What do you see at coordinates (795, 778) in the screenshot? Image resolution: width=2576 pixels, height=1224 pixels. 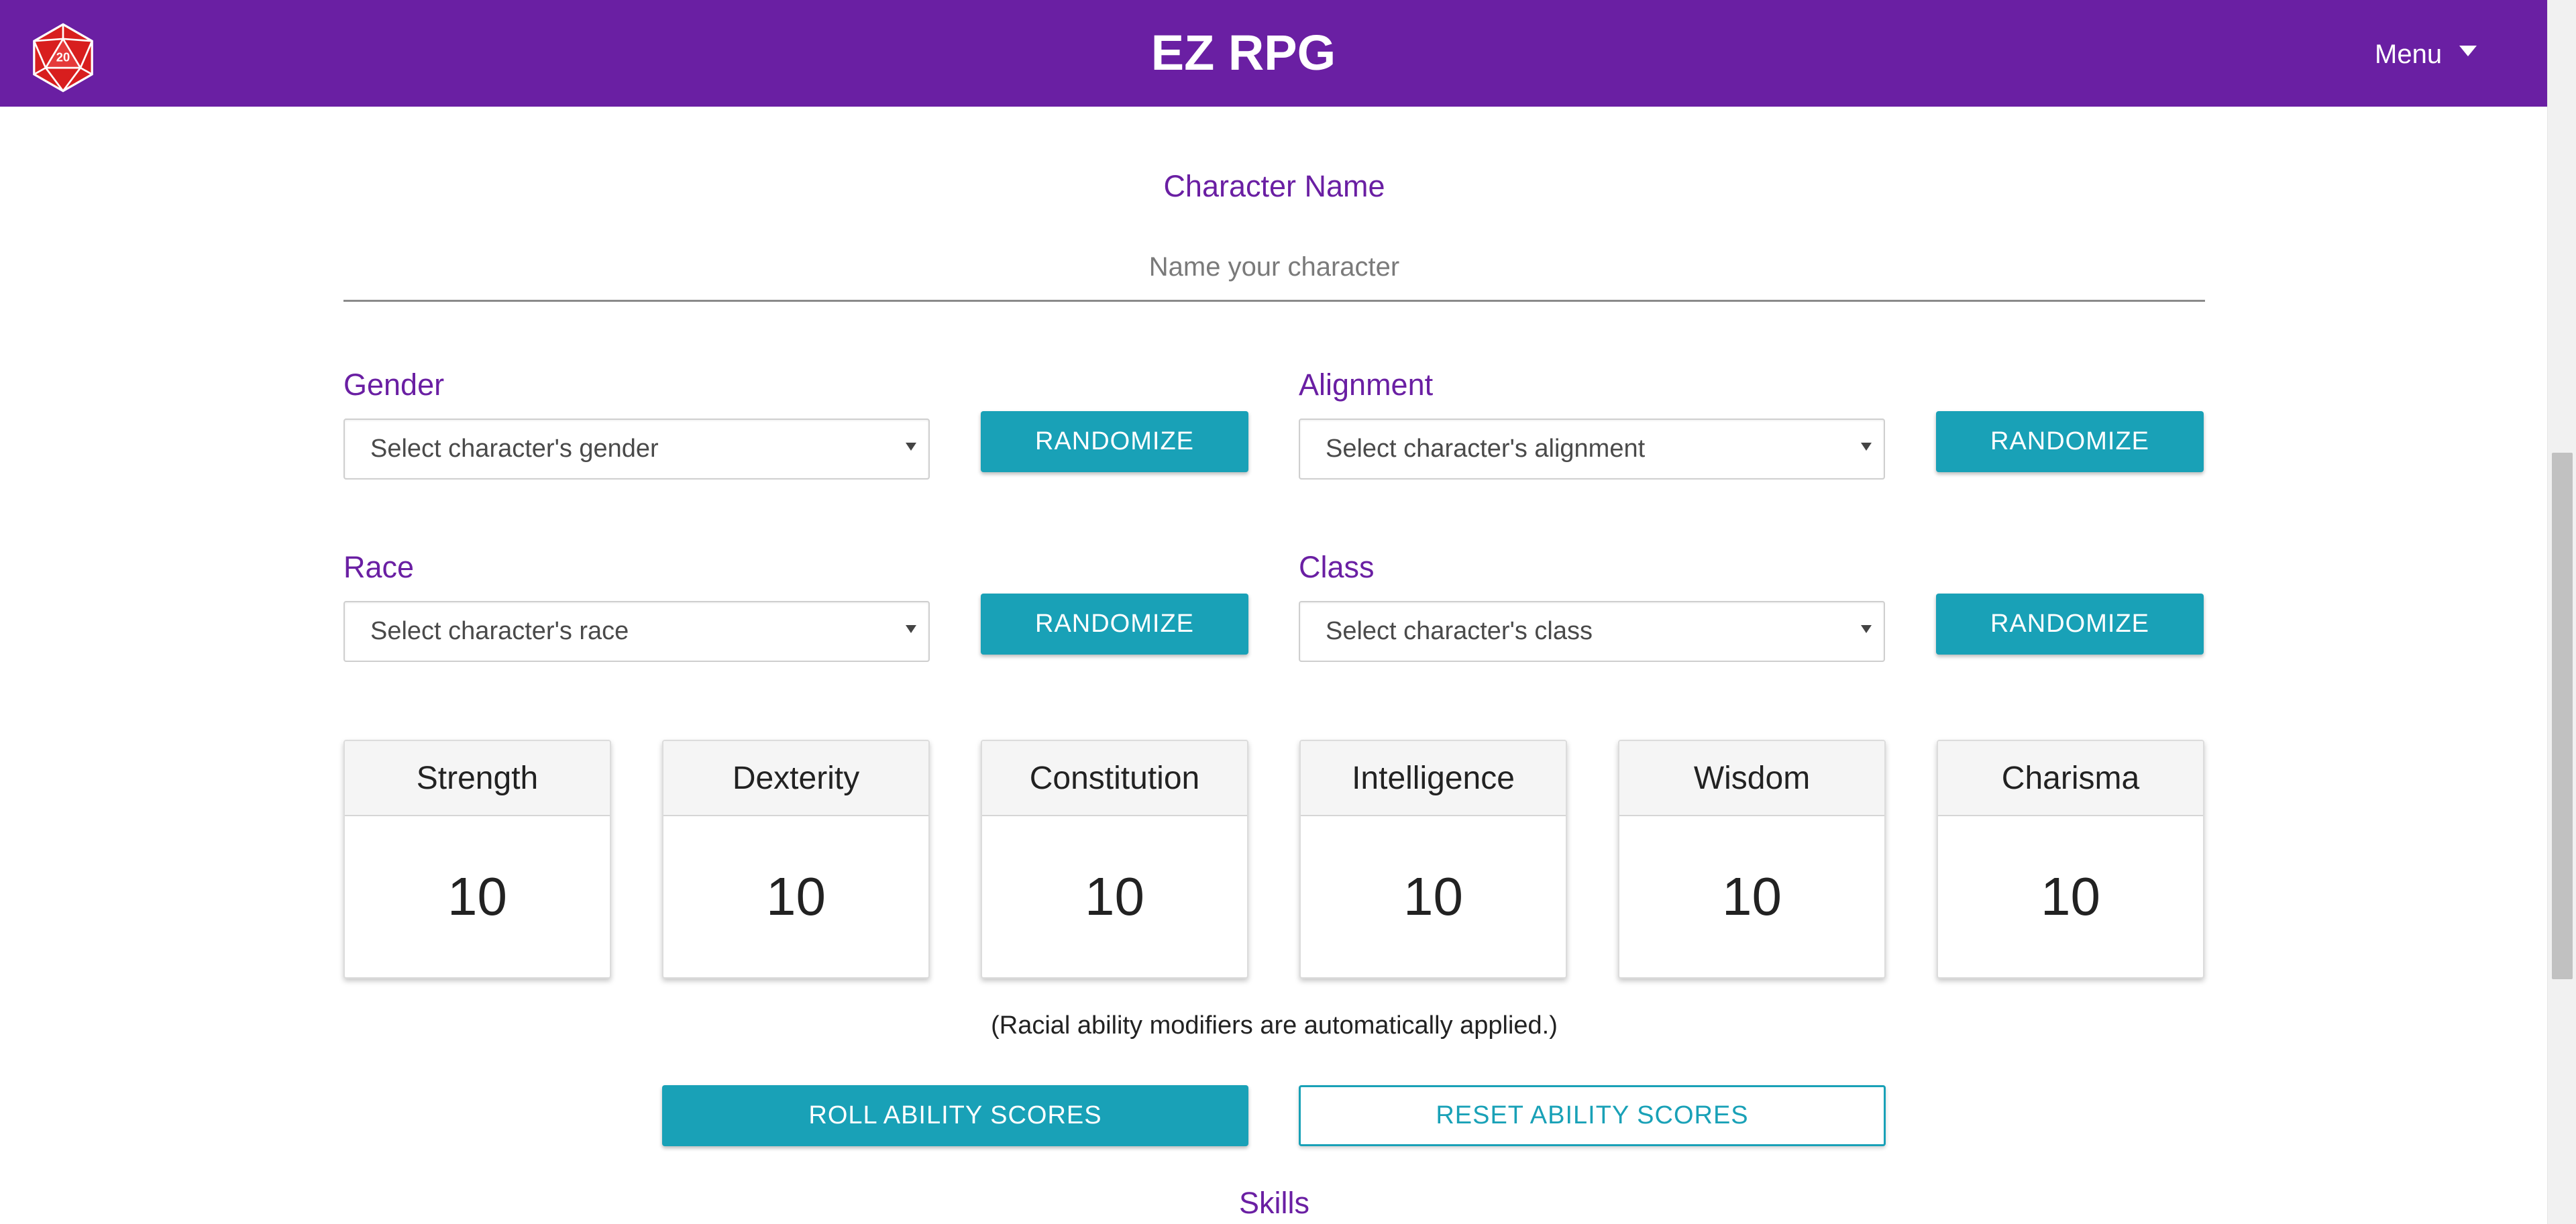 I see `ability-name: Dexterity` at bounding box center [795, 778].